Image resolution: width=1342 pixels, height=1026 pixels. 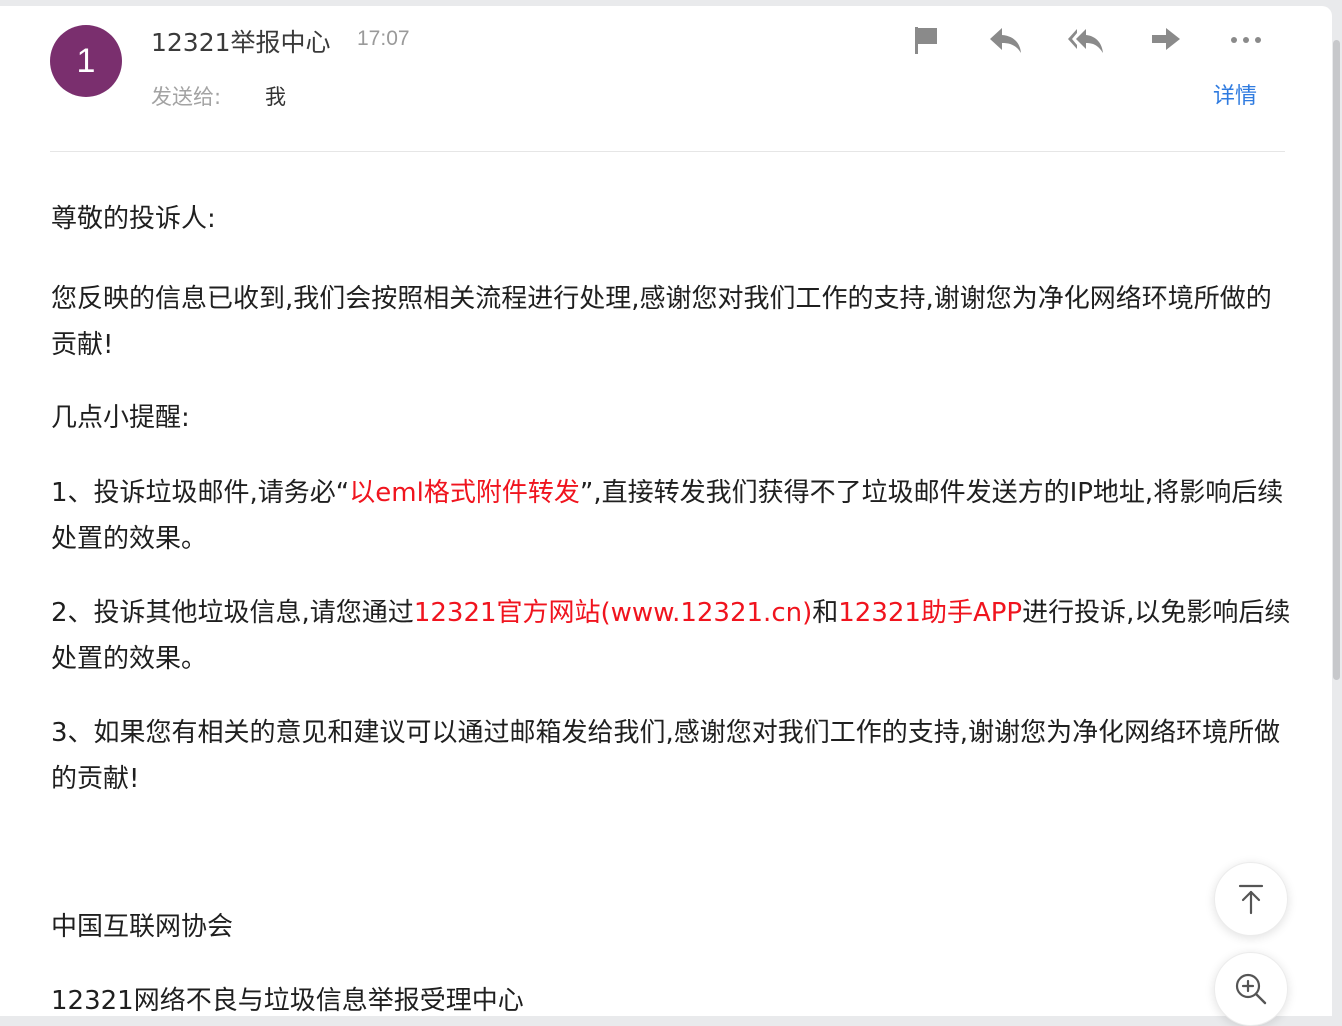 I want to click on reminder-item-2-prefix: 2、投诉其他垃圾信息,请您通过, so click(x=232, y=613).